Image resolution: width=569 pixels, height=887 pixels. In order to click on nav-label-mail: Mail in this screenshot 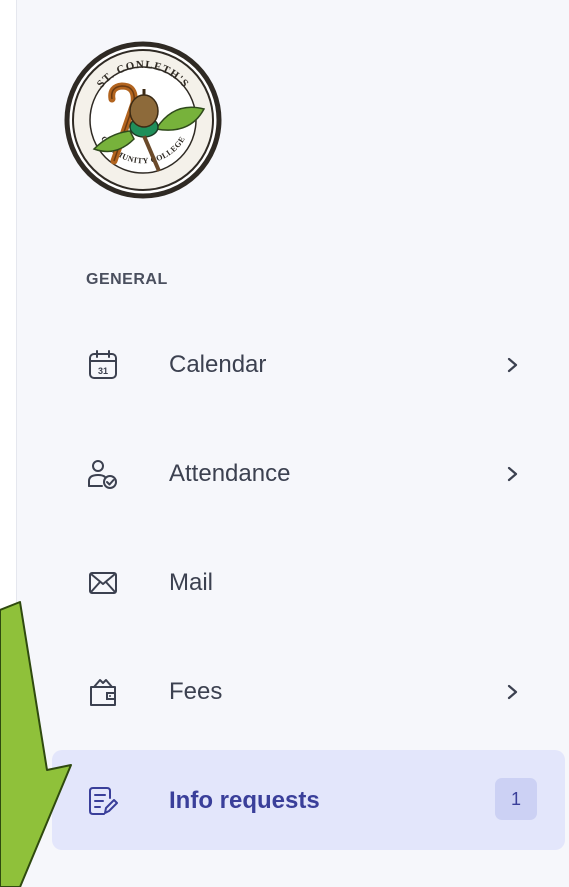, I will do `click(191, 582)`.